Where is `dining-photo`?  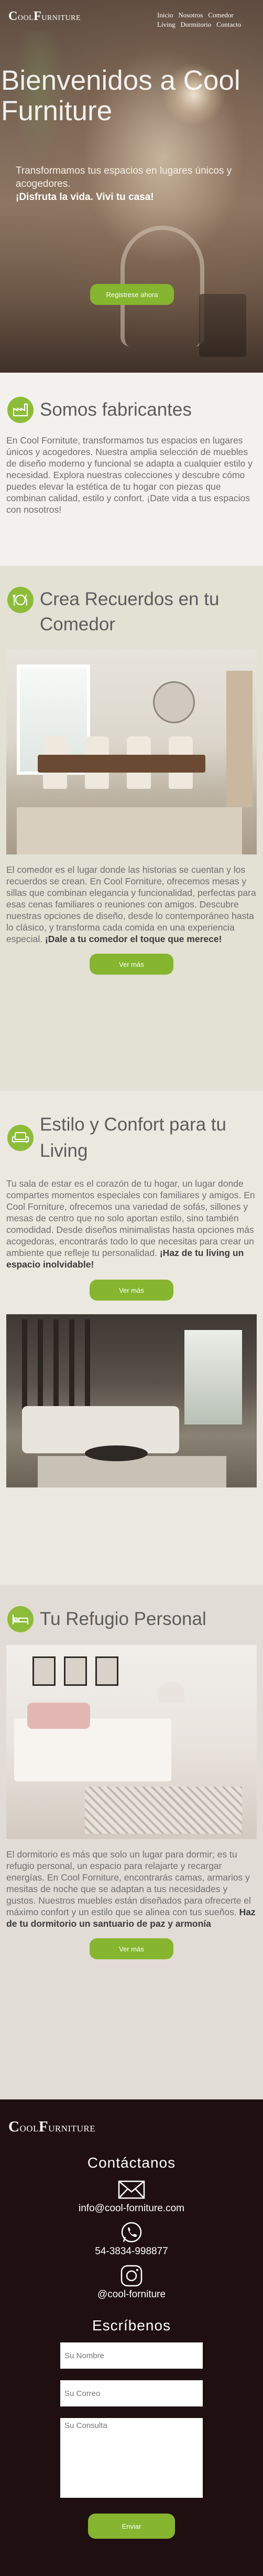 dining-photo is located at coordinates (131, 752).